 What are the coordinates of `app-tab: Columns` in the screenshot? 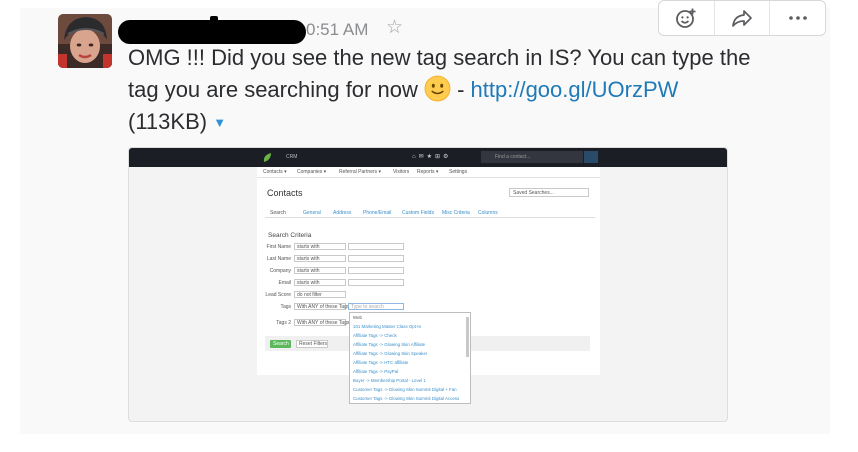 It's located at (488, 213).